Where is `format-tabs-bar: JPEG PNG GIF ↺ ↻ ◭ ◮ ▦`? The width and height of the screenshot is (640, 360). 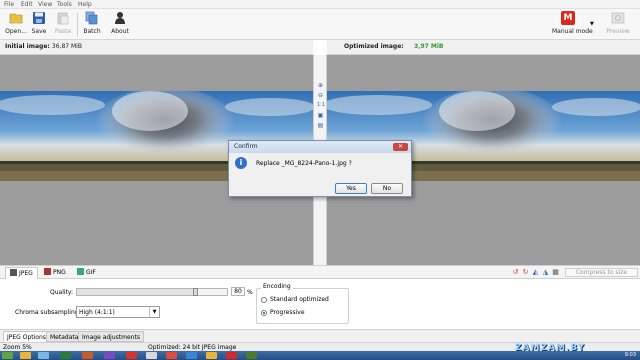
format-tabs-bar: JPEG PNG GIF ↺ ↻ ◭ ◮ ▦ is located at coordinates (320, 272).